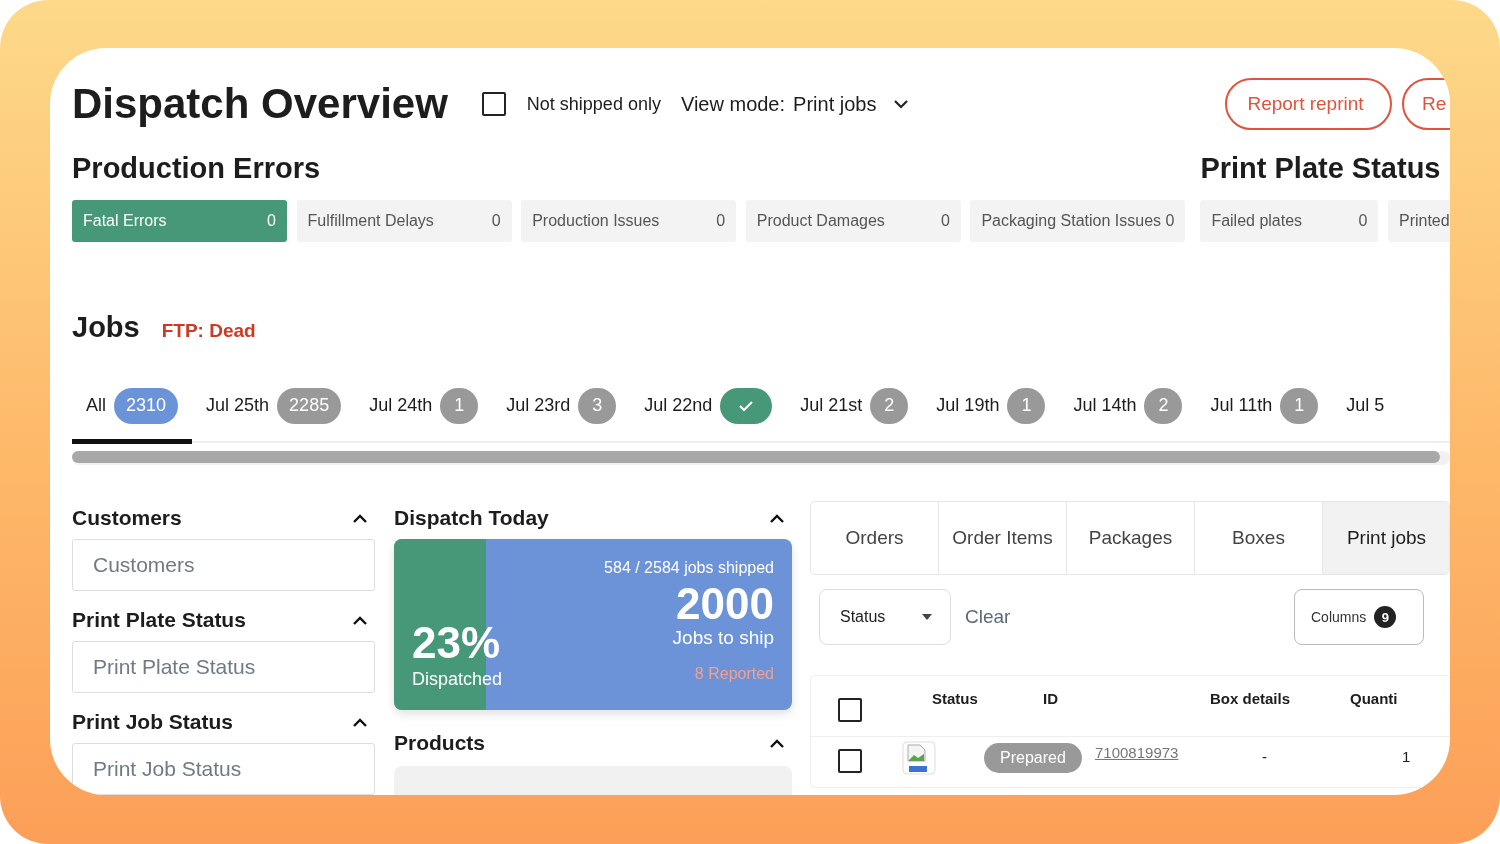 The width and height of the screenshot is (1500, 844). What do you see at coordinates (197, 168) in the screenshot?
I see `section-heading: Production Errors` at bounding box center [197, 168].